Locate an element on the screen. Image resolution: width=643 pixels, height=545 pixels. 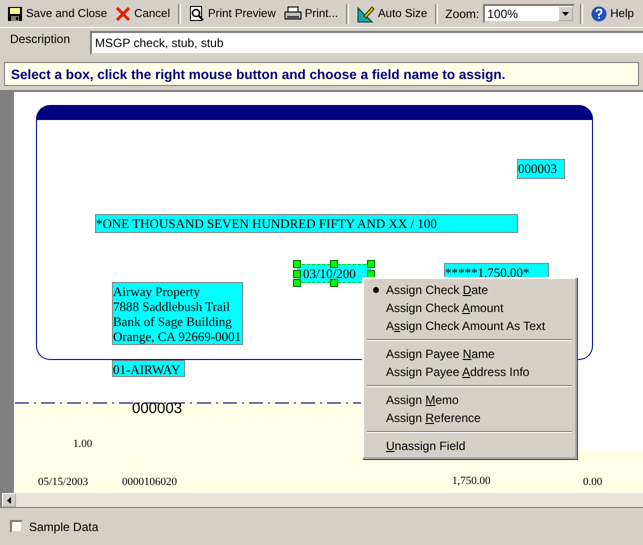
stub-text: 0000106020 is located at coordinates (149, 482).